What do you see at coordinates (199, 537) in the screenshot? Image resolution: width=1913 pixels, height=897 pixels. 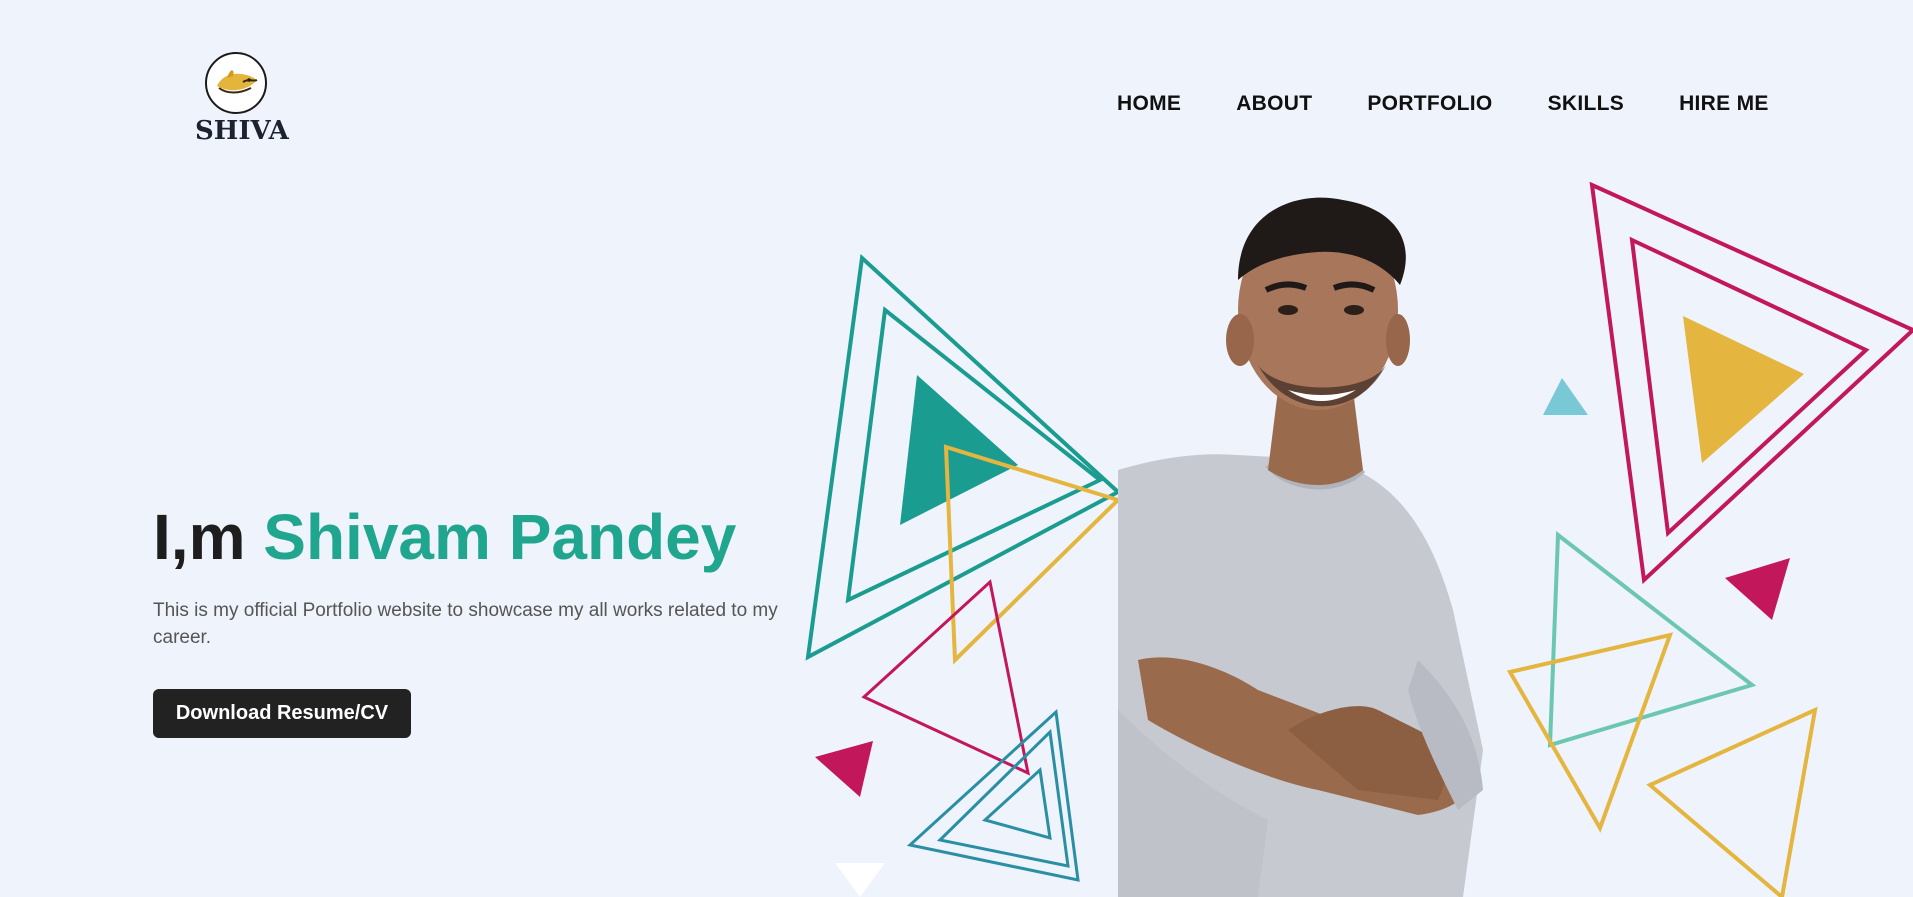 I see `hero-greeting: I,m` at bounding box center [199, 537].